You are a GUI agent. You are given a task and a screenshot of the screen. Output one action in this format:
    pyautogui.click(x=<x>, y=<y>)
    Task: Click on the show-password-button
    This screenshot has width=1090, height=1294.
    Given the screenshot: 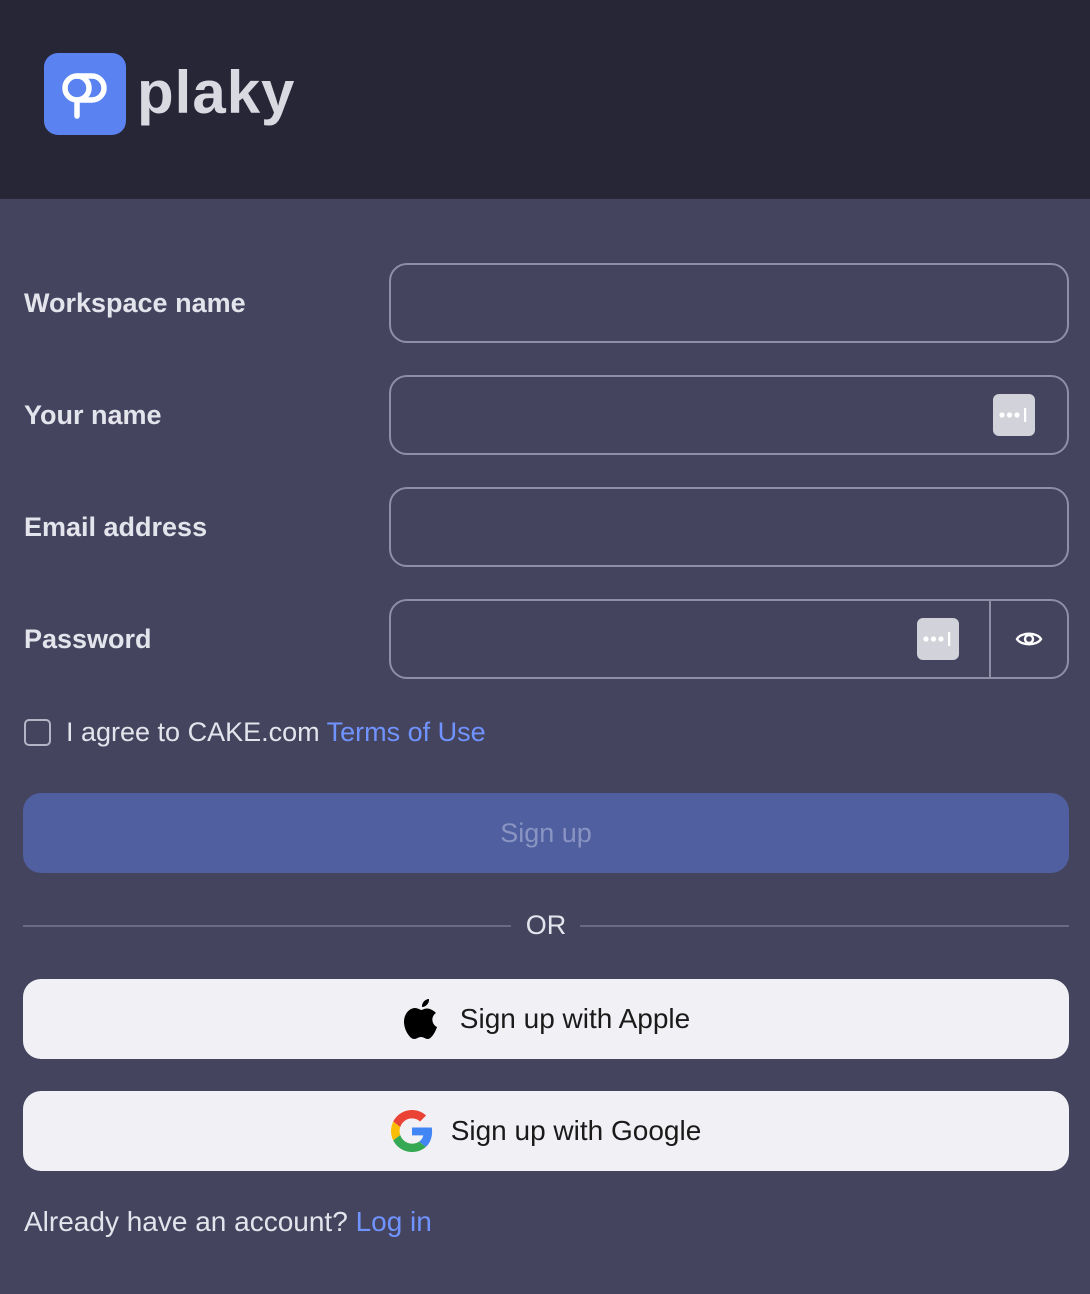 What is the action you would take?
    pyautogui.click(x=1028, y=639)
    